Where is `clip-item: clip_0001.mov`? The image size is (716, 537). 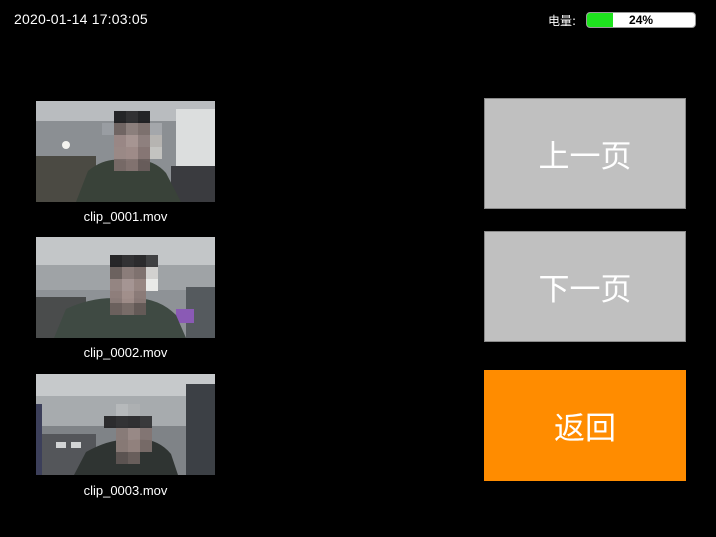
clip-item: clip_0001.mov is located at coordinates (125, 162).